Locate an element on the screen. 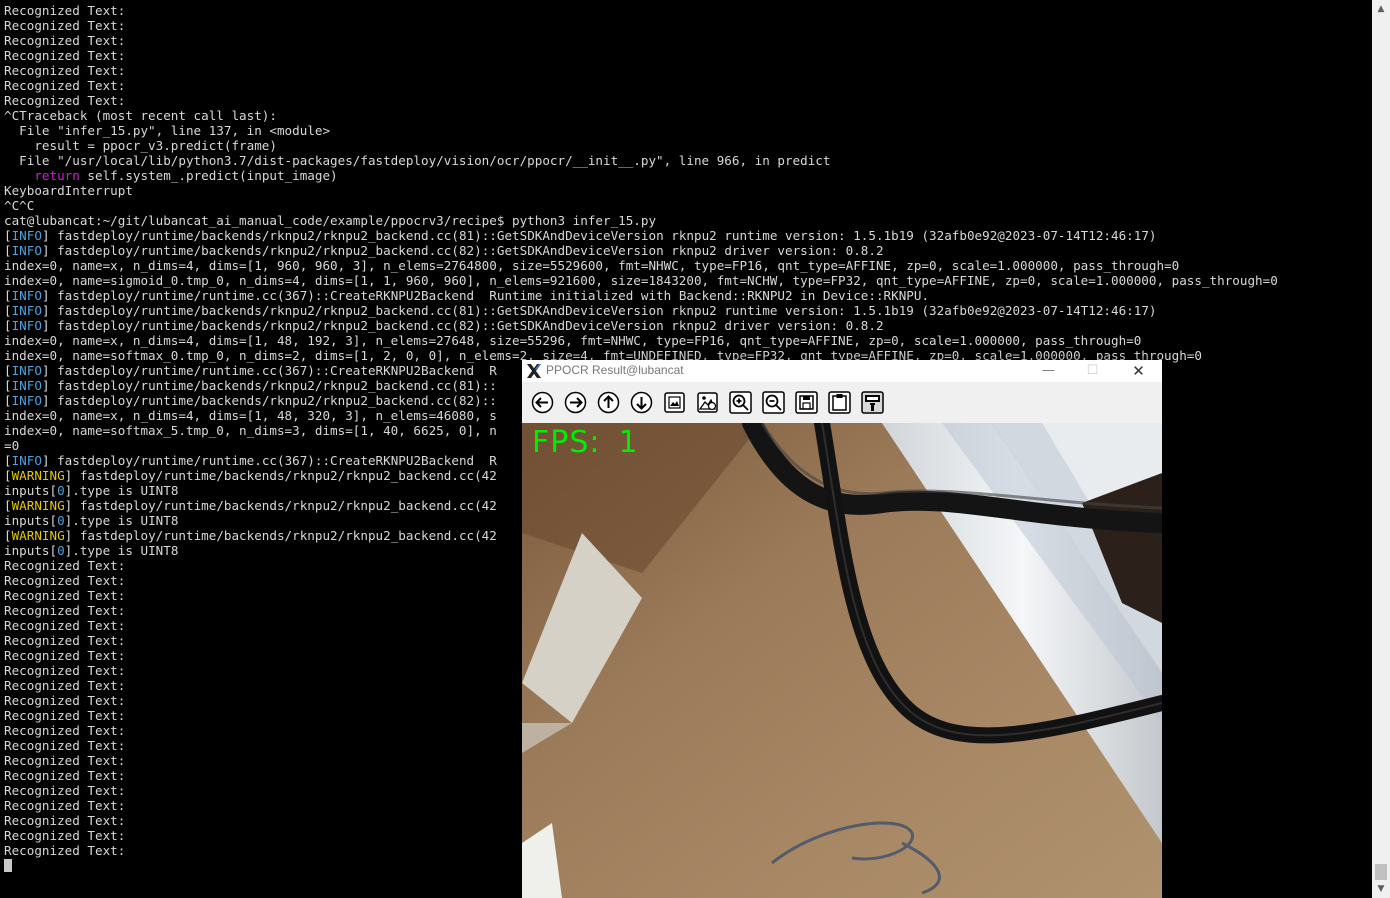 The image size is (1390, 898). fps-value: 1 is located at coordinates (628, 442).